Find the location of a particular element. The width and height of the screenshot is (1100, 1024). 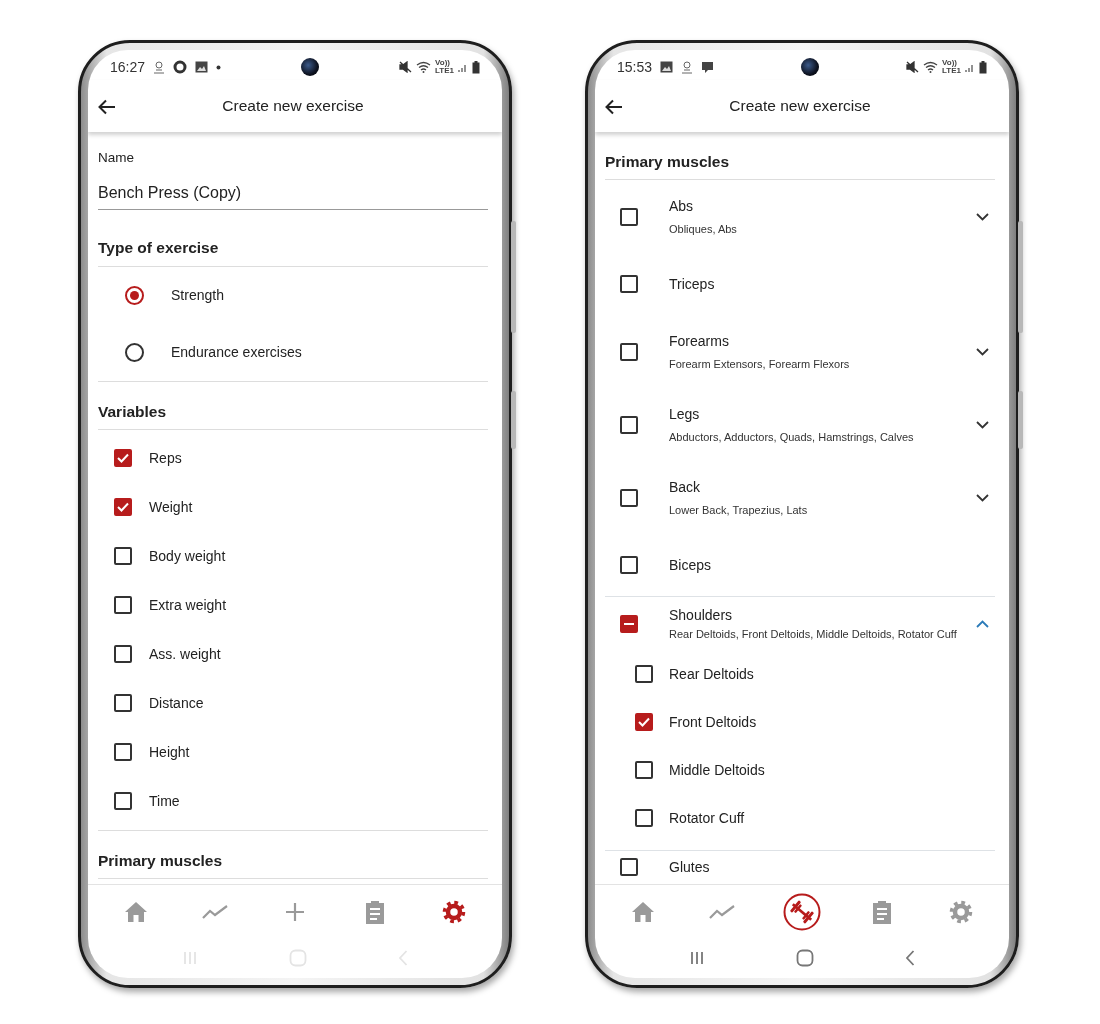

muscle-detail: Forearm Extensors, Forearm Flexors is located at coordinates (760, 365).